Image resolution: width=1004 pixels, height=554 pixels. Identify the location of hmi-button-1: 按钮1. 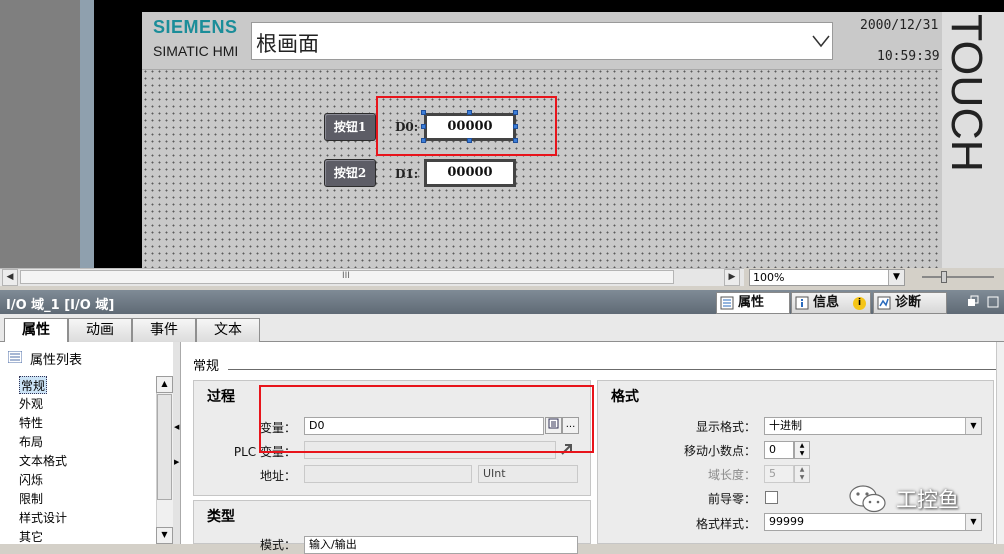
(350, 127).